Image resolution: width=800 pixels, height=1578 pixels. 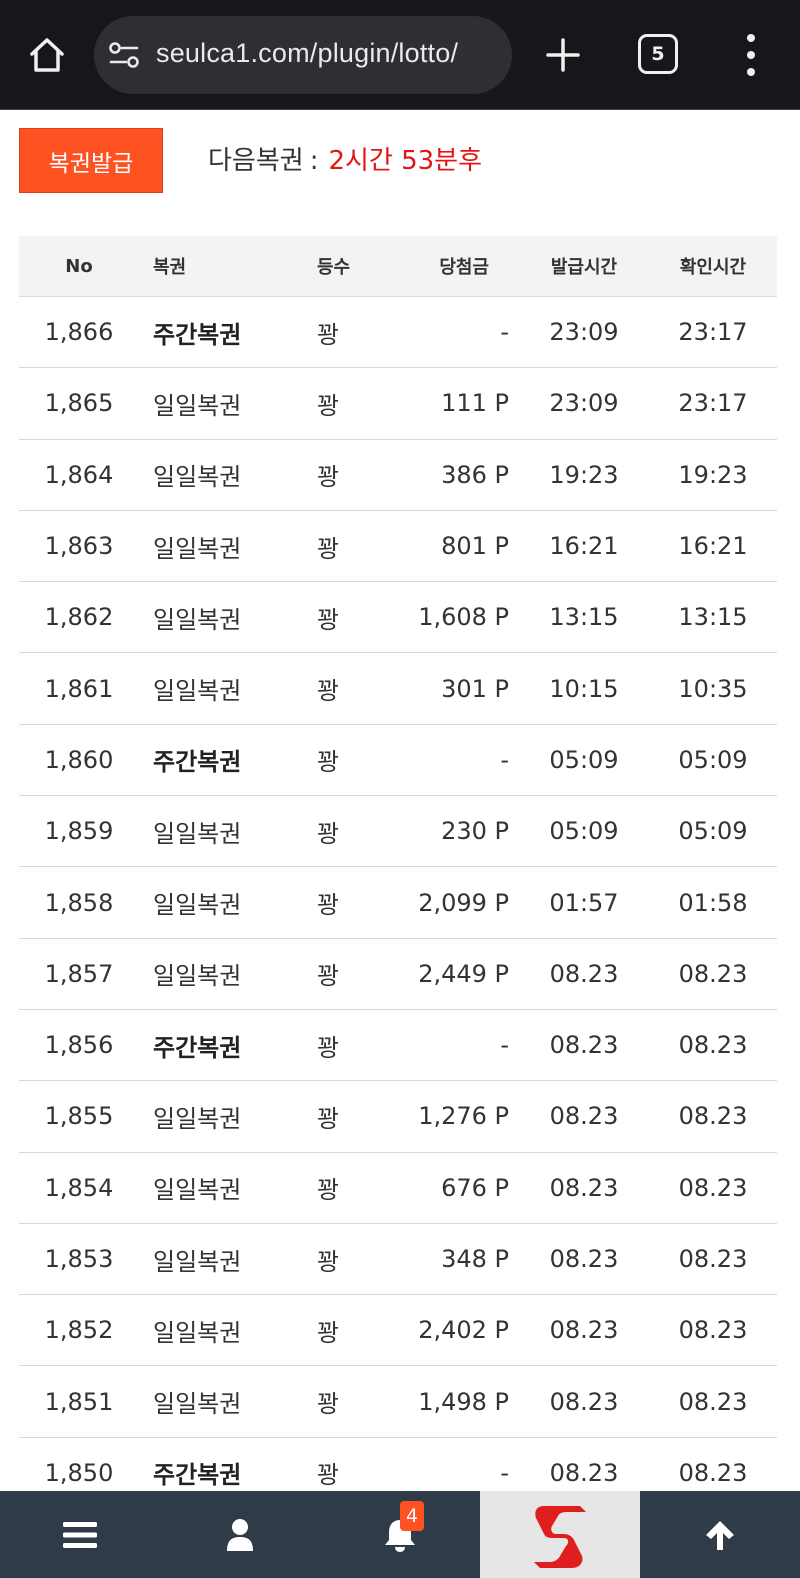 I want to click on browser-toolbar: seulca1.com/plugin/lotto/ 5, so click(x=400, y=55).